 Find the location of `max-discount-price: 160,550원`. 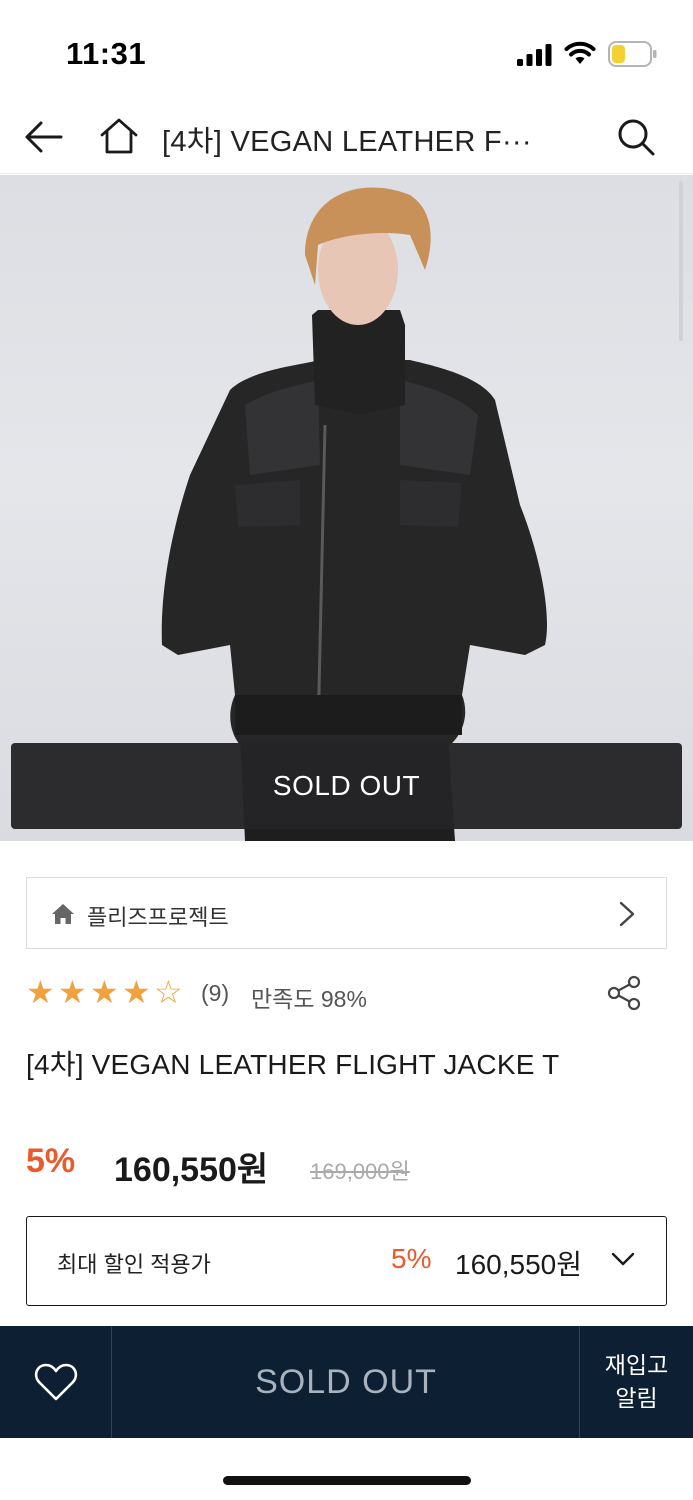

max-discount-price: 160,550원 is located at coordinates (518, 1264).